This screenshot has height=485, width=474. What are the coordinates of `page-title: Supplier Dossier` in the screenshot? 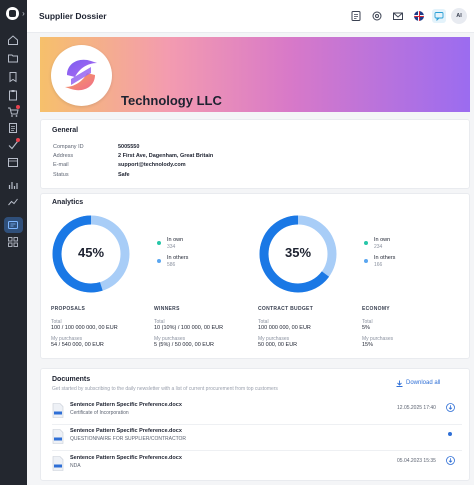 It's located at (73, 16).